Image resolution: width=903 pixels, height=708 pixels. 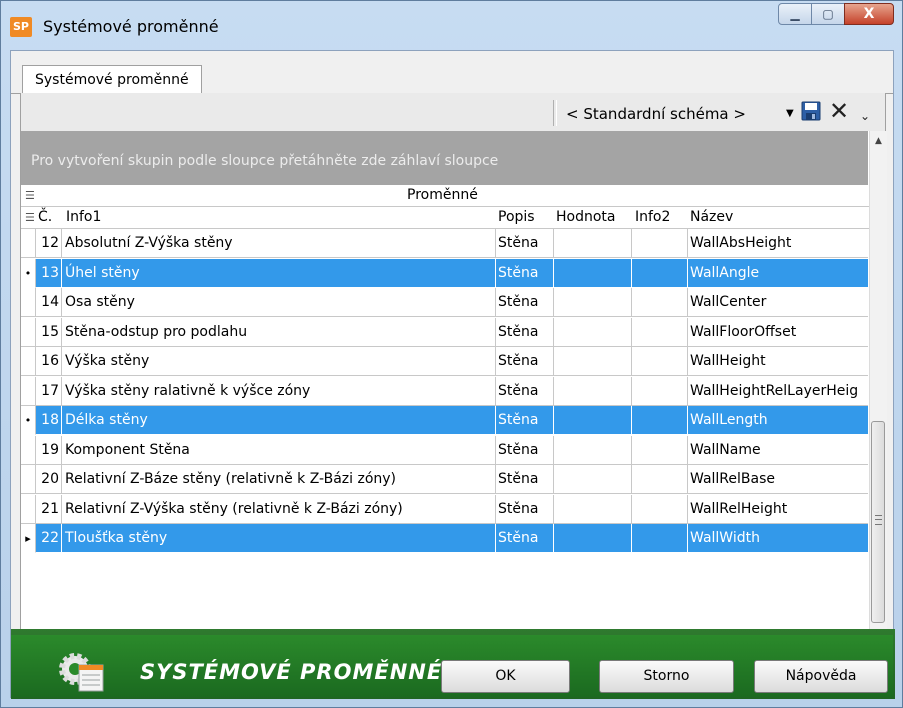 I want to click on cell-nazev: WallName, so click(x=778, y=450).